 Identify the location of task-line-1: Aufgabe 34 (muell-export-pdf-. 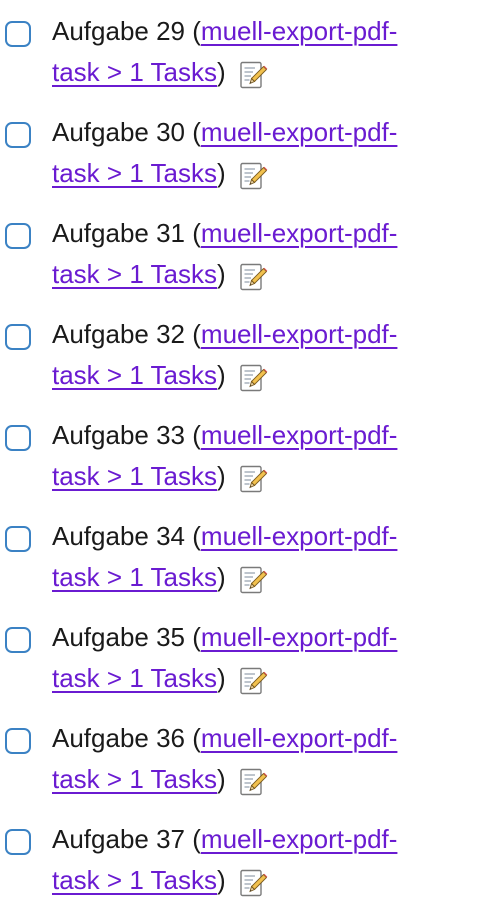
(224, 536).